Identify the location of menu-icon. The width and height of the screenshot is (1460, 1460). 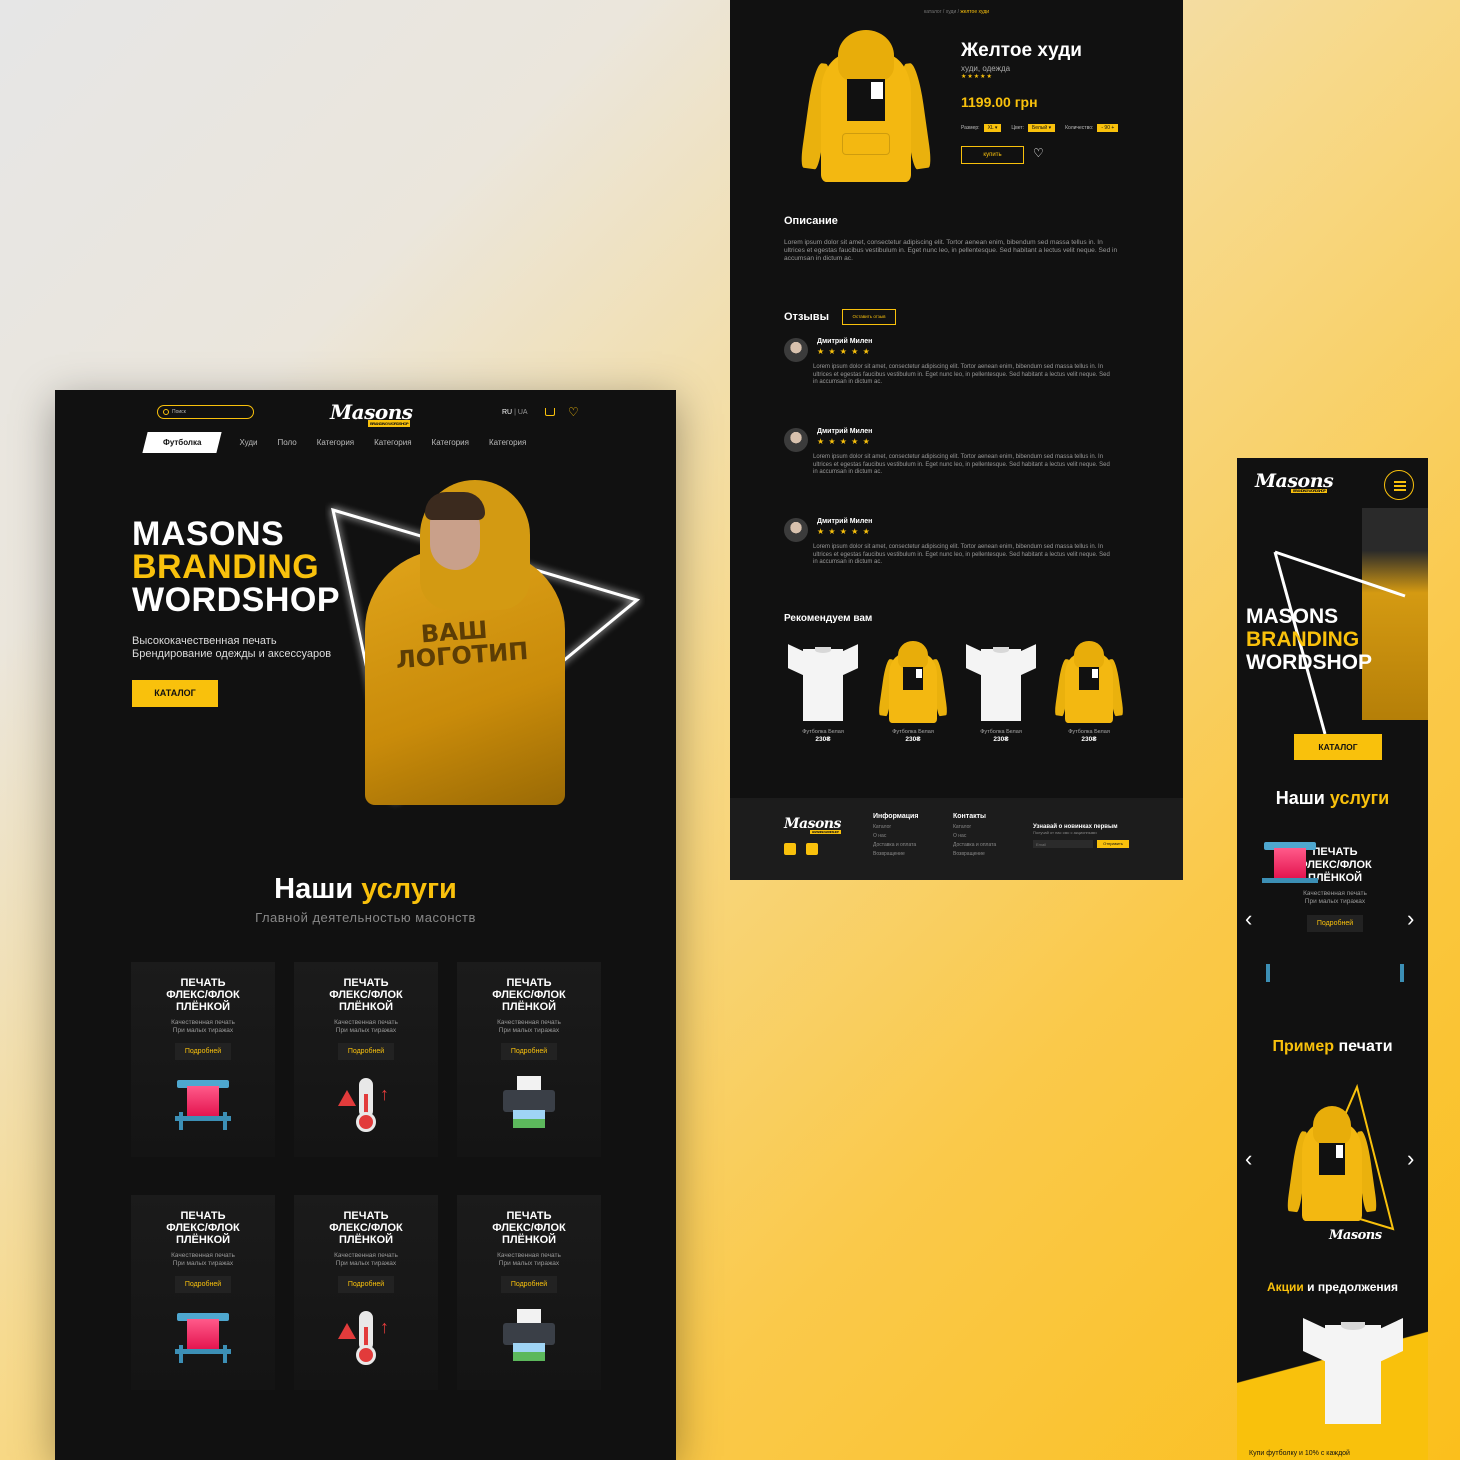
(1399, 485).